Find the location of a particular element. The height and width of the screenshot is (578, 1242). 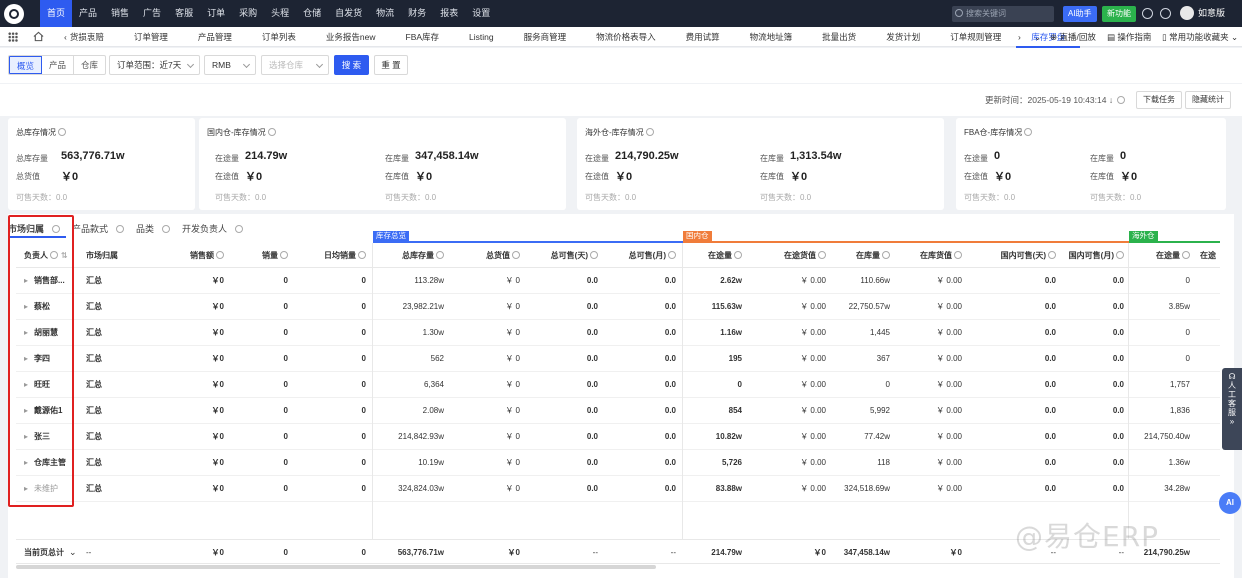

tab-item: 批量出货 is located at coordinates (839, 37).